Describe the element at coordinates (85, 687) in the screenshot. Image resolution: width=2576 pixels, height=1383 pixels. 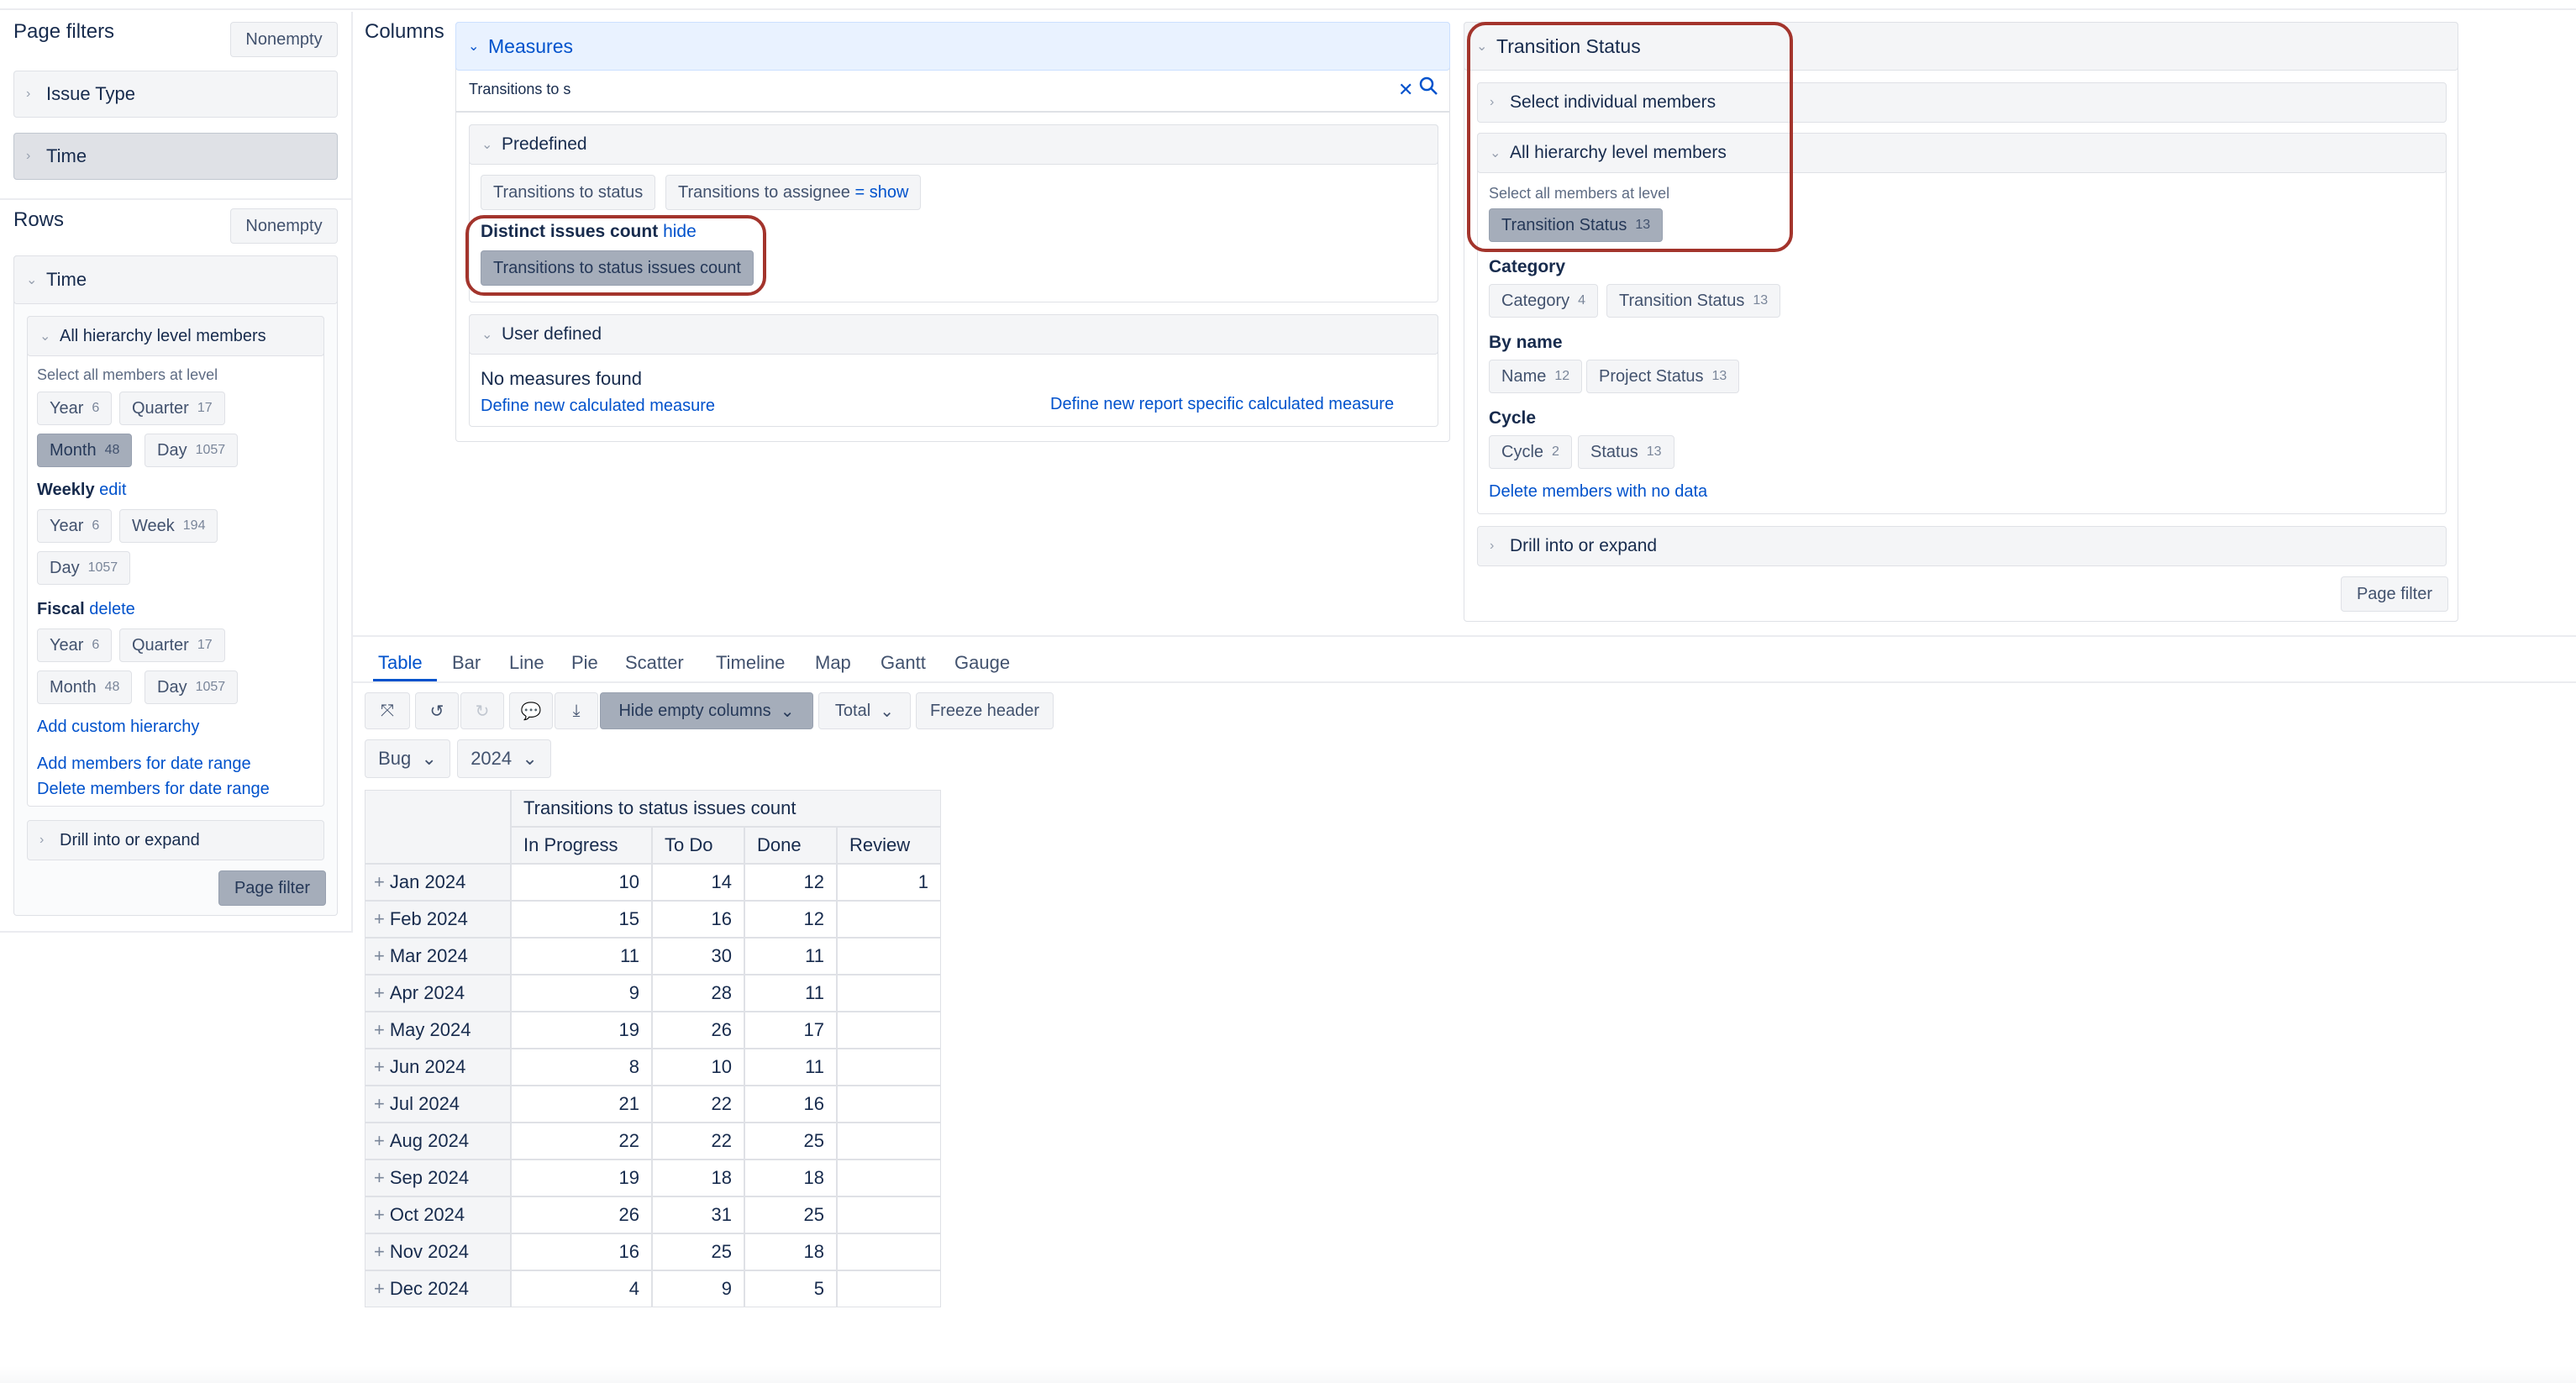
I see `fiscal-month-chip: Month 48` at that location.